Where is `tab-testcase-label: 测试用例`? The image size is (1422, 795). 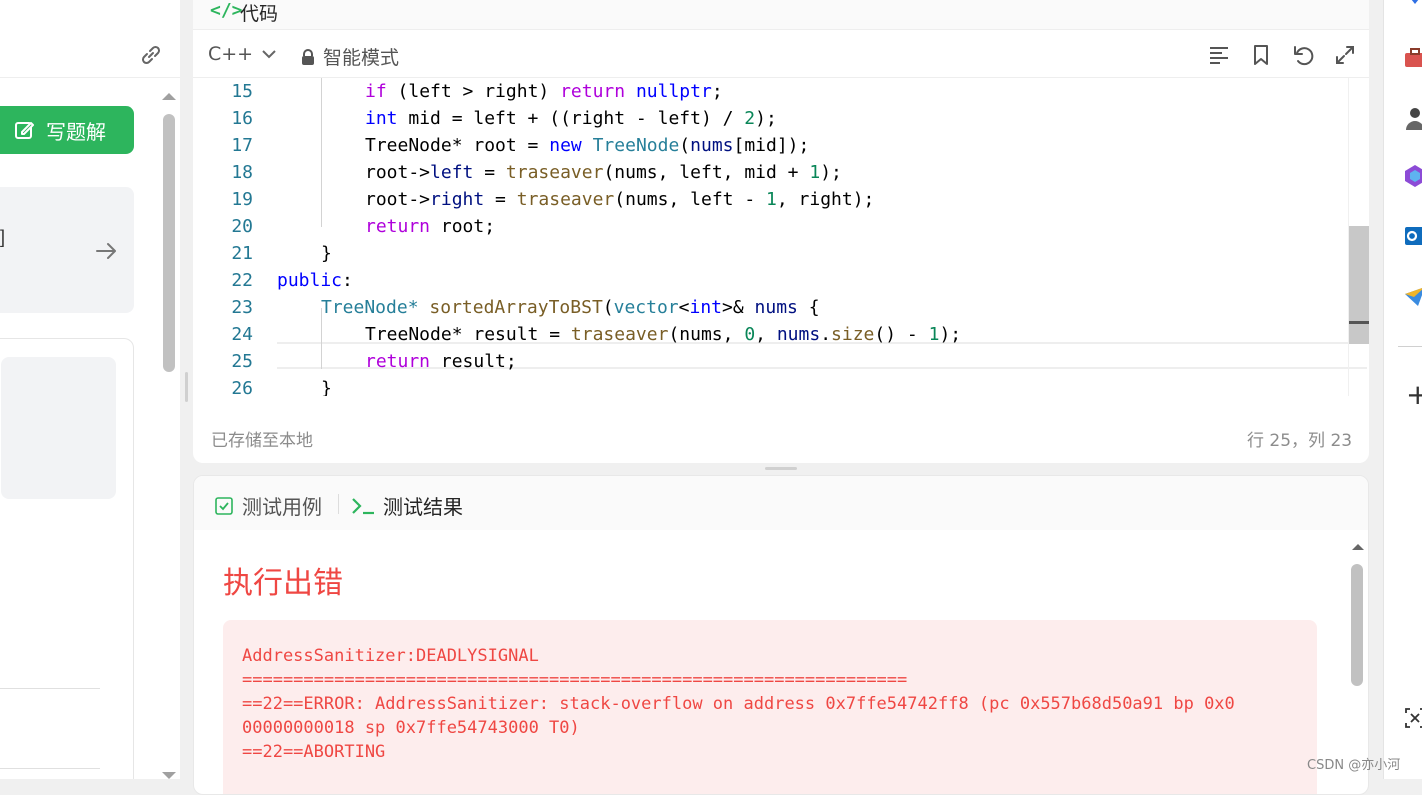
tab-testcase-label: 测试用例 is located at coordinates (282, 507).